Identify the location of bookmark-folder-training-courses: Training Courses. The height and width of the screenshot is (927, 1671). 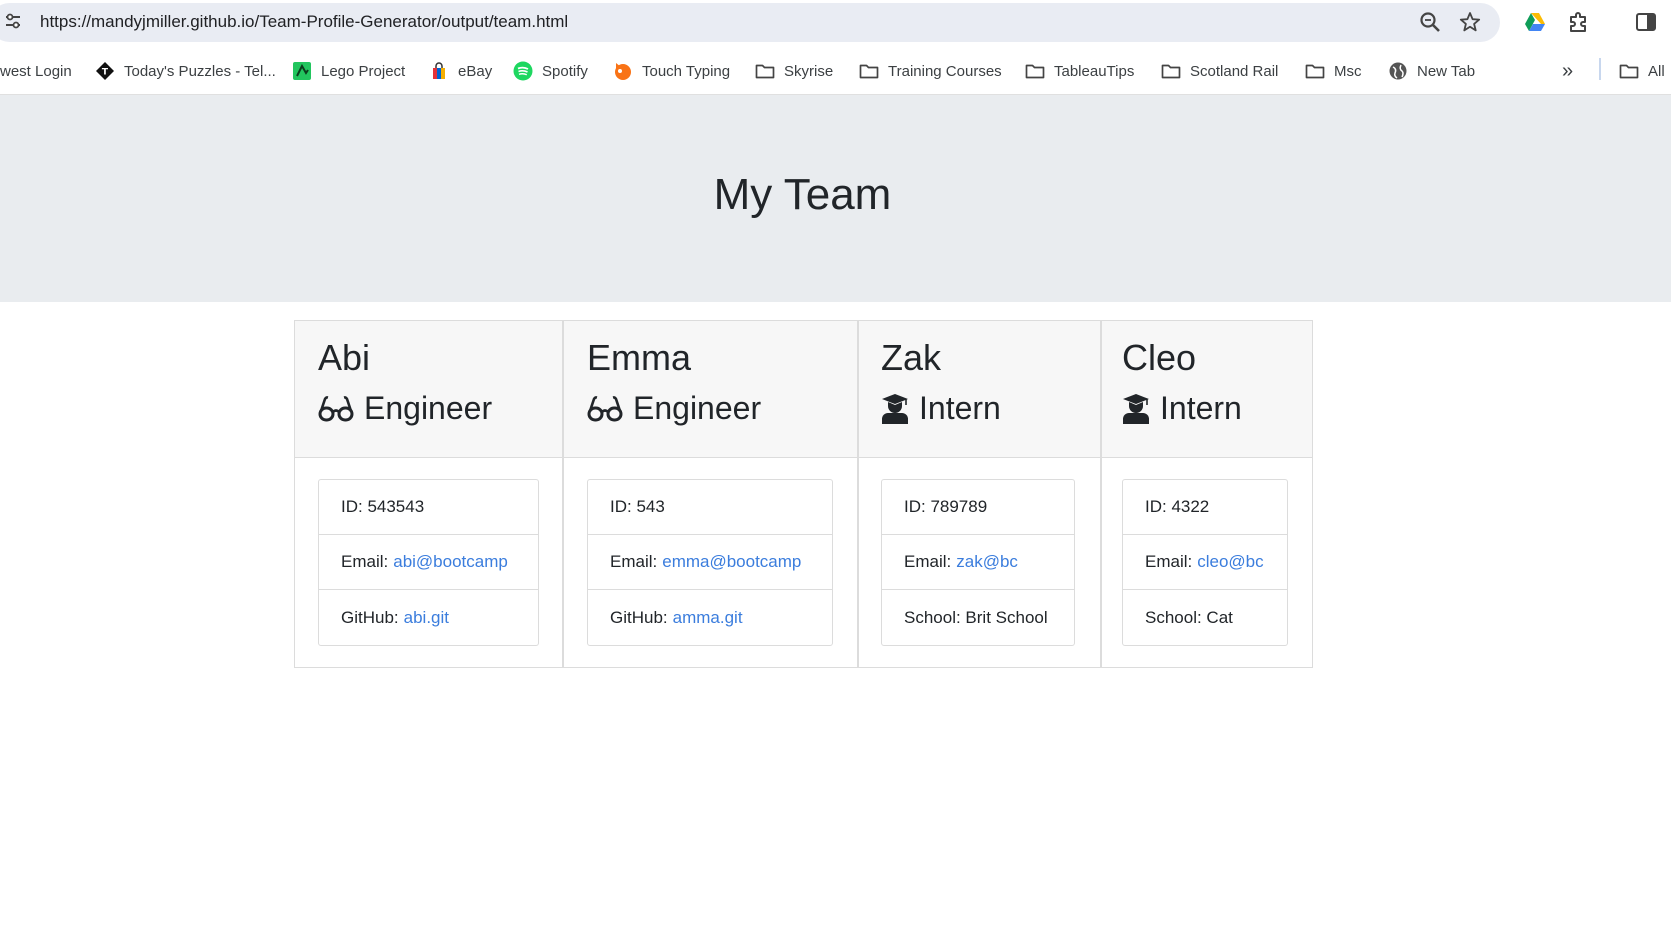
(930, 71).